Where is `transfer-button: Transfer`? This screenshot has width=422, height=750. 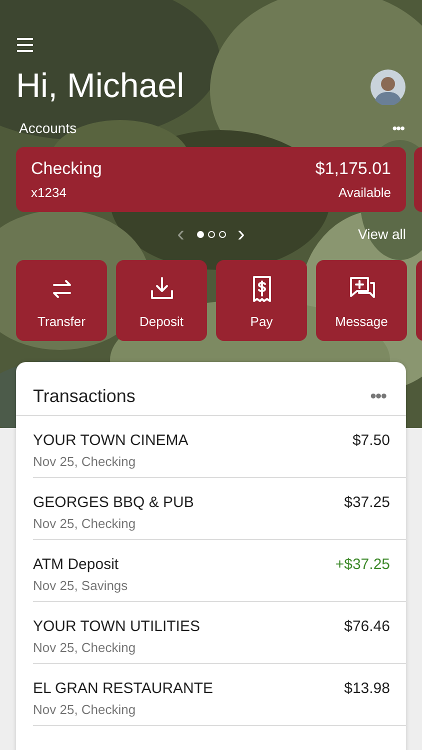 transfer-button: Transfer is located at coordinates (61, 300).